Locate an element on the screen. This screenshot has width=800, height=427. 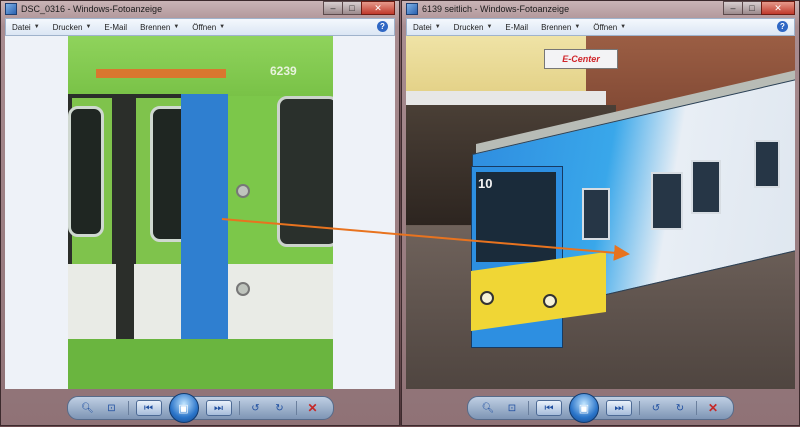
orange-stripe is located at coordinates (161, 73).